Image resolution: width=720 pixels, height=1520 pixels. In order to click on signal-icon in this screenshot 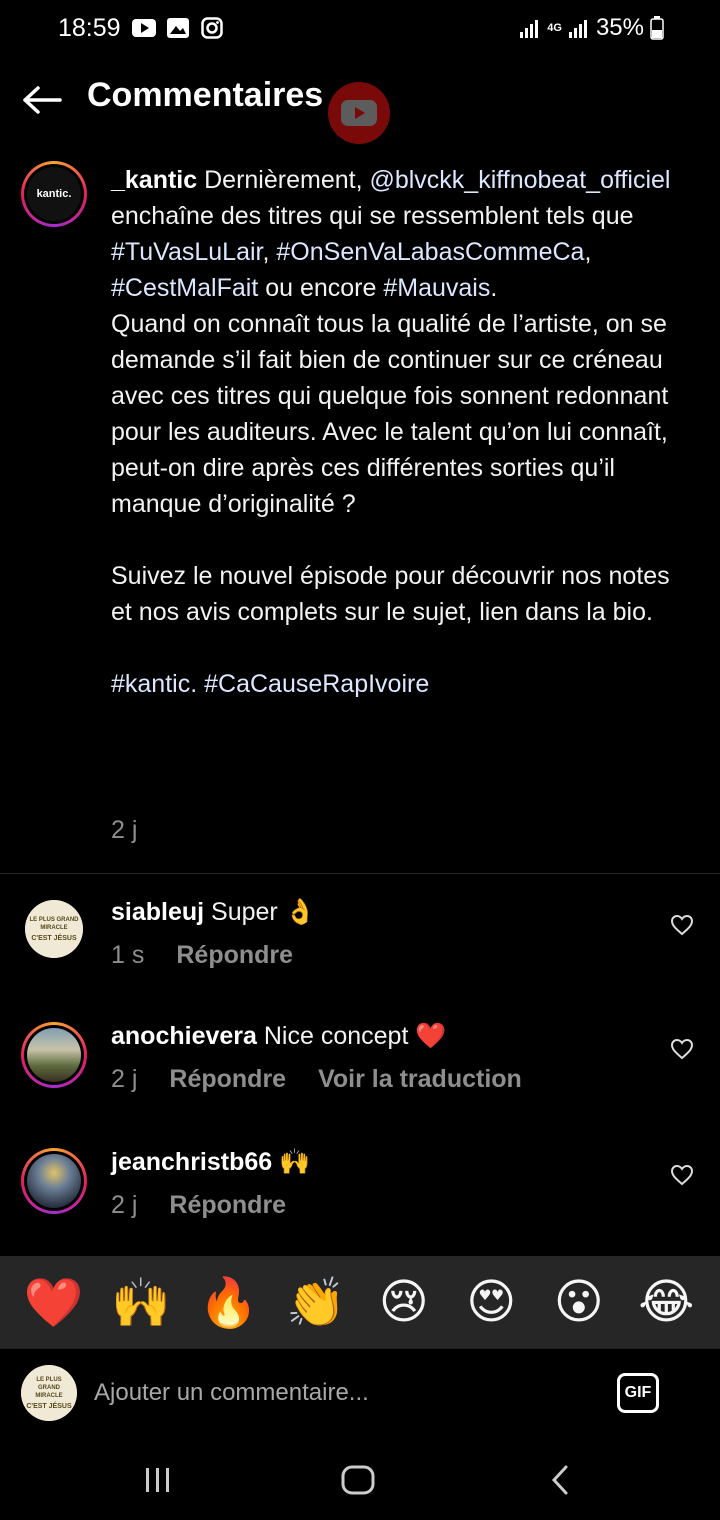, I will do `click(529, 29)`.